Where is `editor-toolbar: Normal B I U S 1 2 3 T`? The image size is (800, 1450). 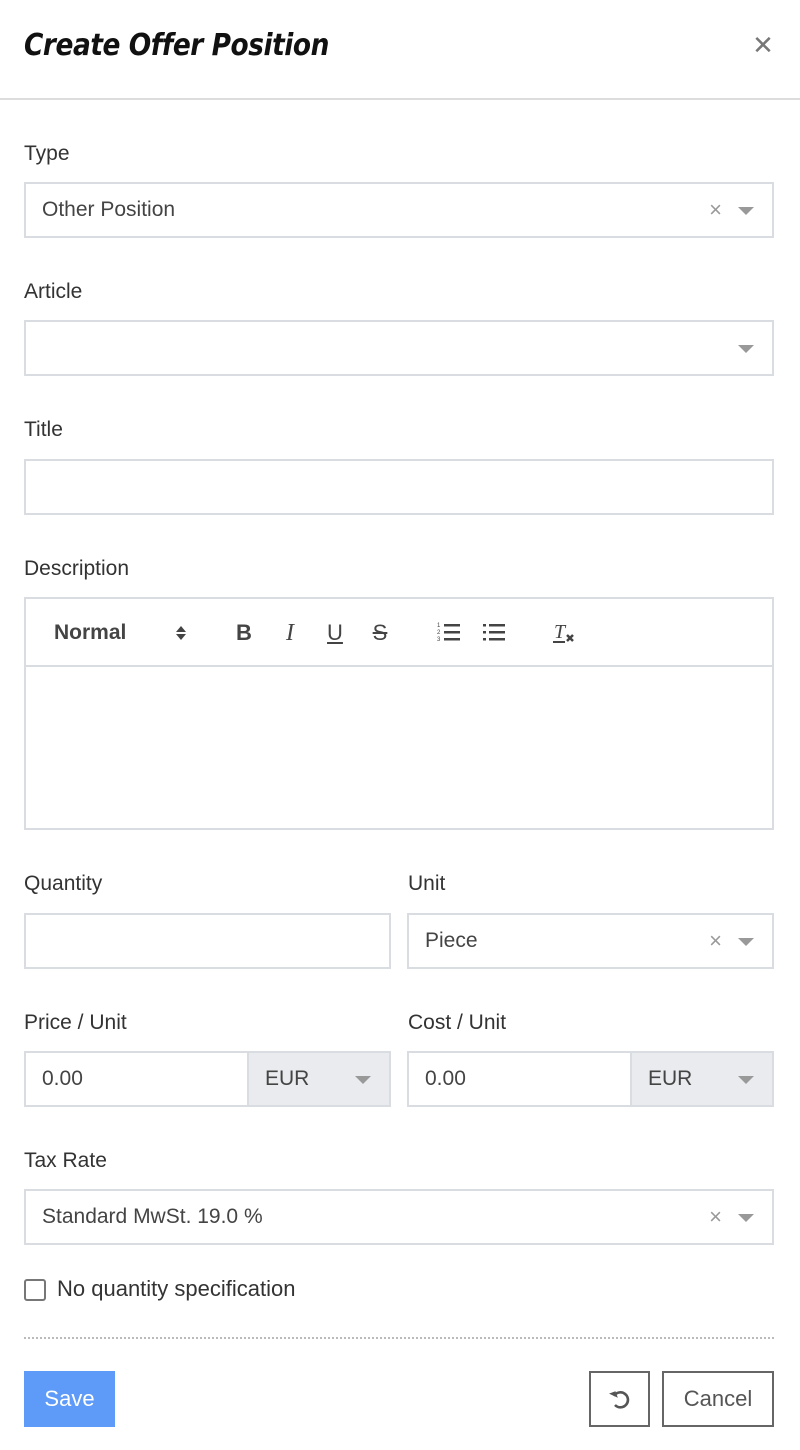
editor-toolbar: Normal B I U S 1 2 3 T is located at coordinates (399, 633).